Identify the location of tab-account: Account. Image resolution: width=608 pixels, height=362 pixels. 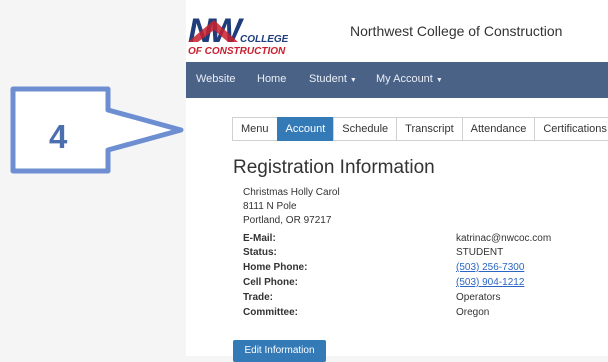
(305, 129).